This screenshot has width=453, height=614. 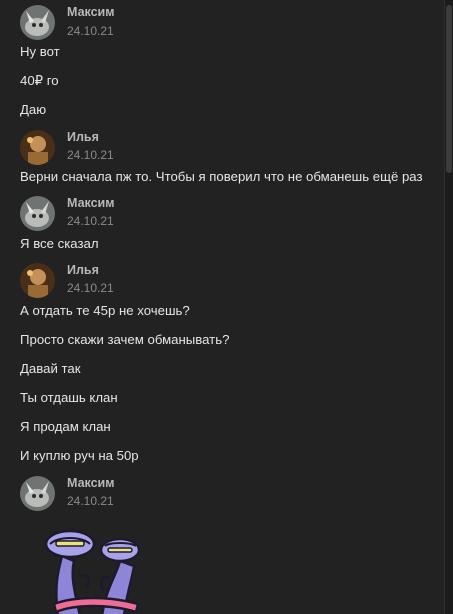 What do you see at coordinates (125, 339) in the screenshot?
I see `message-text: Просто скажи зачем обманывать?` at bounding box center [125, 339].